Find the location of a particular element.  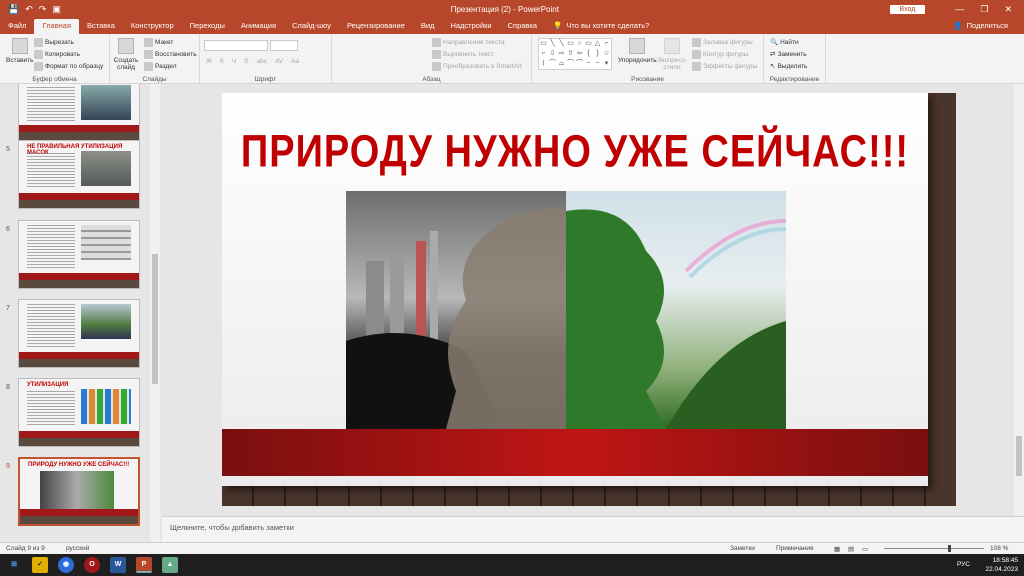

tab-review: Рецензирование is located at coordinates (376, 26).